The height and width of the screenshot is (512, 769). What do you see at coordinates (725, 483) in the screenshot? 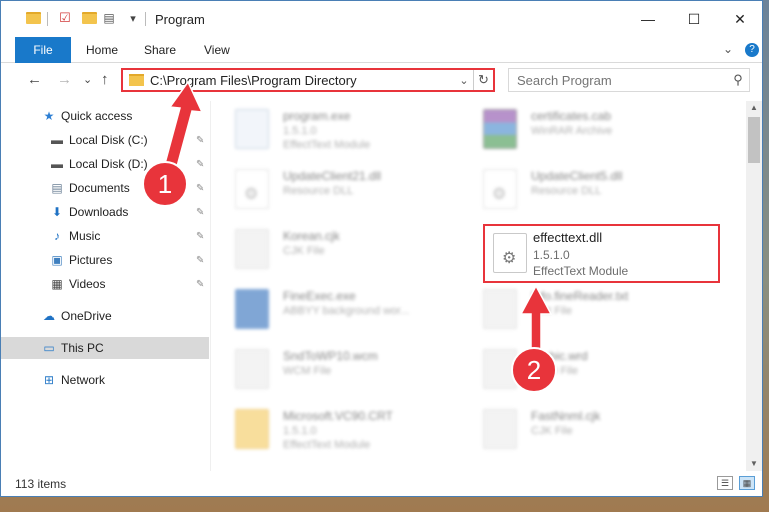
I see `details-view-icon: ☰` at bounding box center [725, 483].